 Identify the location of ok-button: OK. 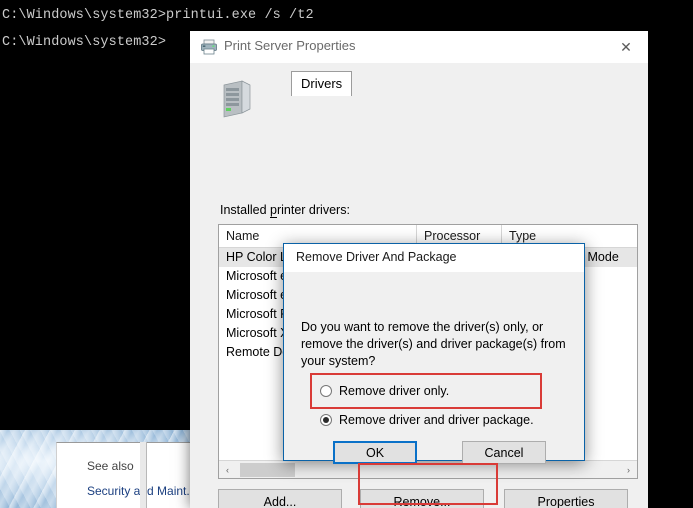
(375, 452).